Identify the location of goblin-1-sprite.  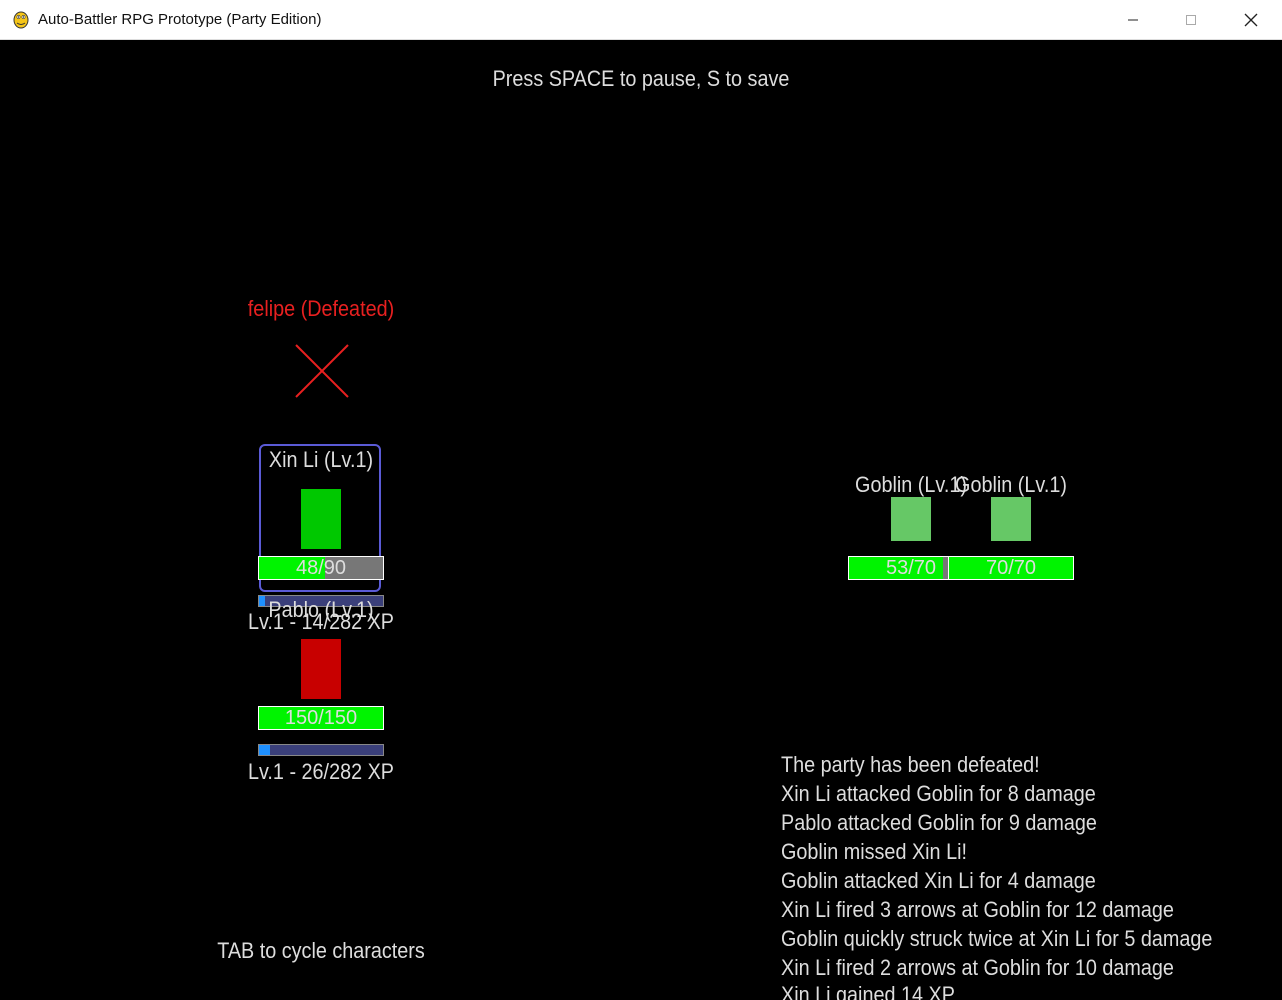
(911, 519).